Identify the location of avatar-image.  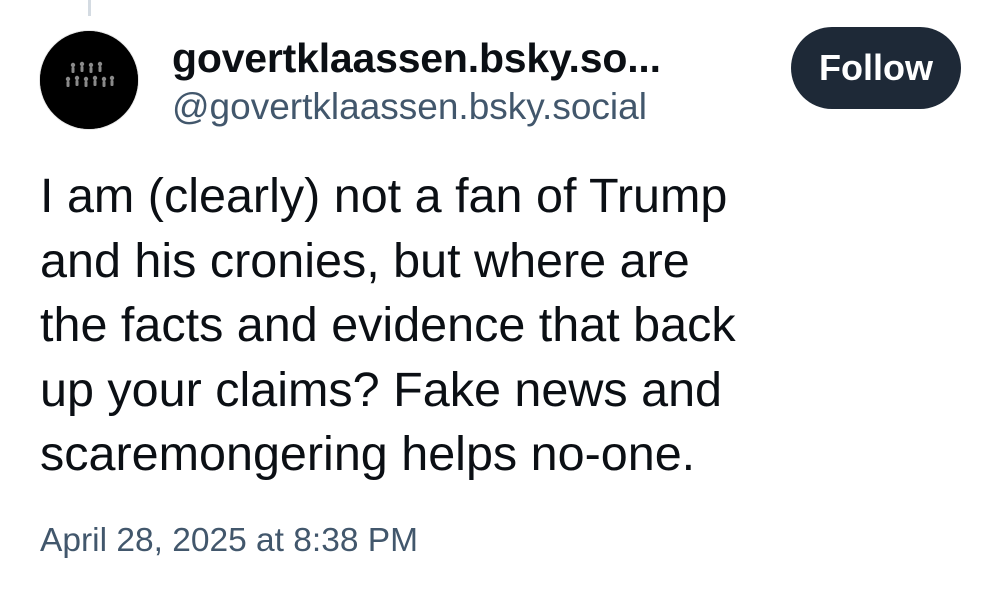
(89, 80).